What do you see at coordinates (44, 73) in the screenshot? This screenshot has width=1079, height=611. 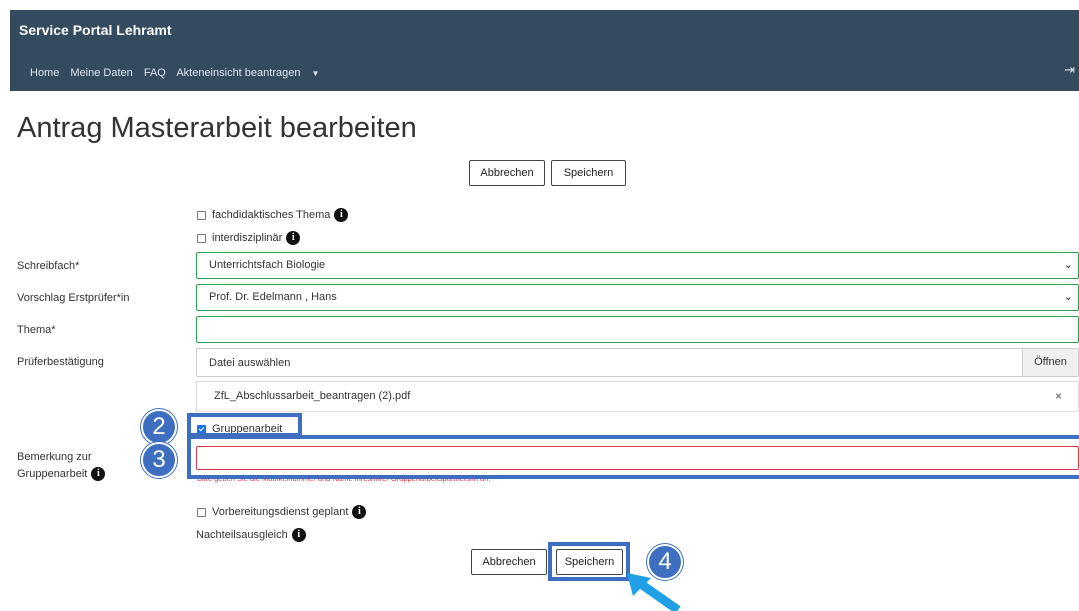 I see `nav-home: Home` at bounding box center [44, 73].